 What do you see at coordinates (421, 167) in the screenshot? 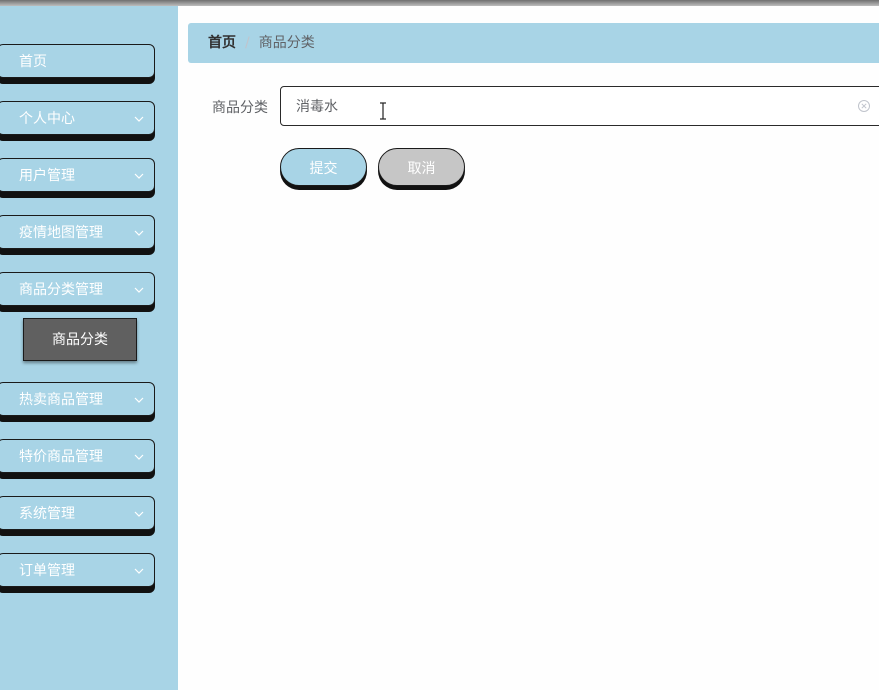
I see `cancel-button: 取消` at bounding box center [421, 167].